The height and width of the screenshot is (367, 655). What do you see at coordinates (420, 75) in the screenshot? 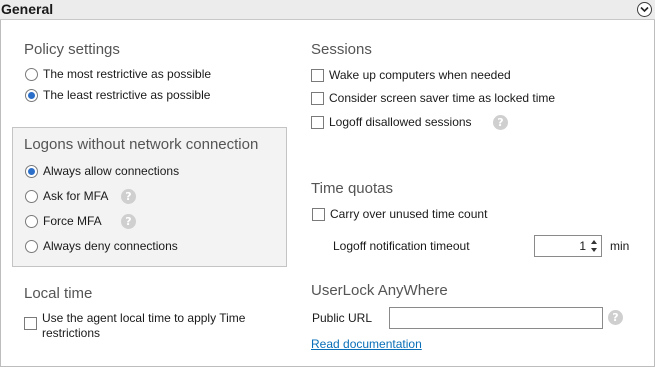
I see `wake-up-computers-label: Wake up computers when needed` at bounding box center [420, 75].